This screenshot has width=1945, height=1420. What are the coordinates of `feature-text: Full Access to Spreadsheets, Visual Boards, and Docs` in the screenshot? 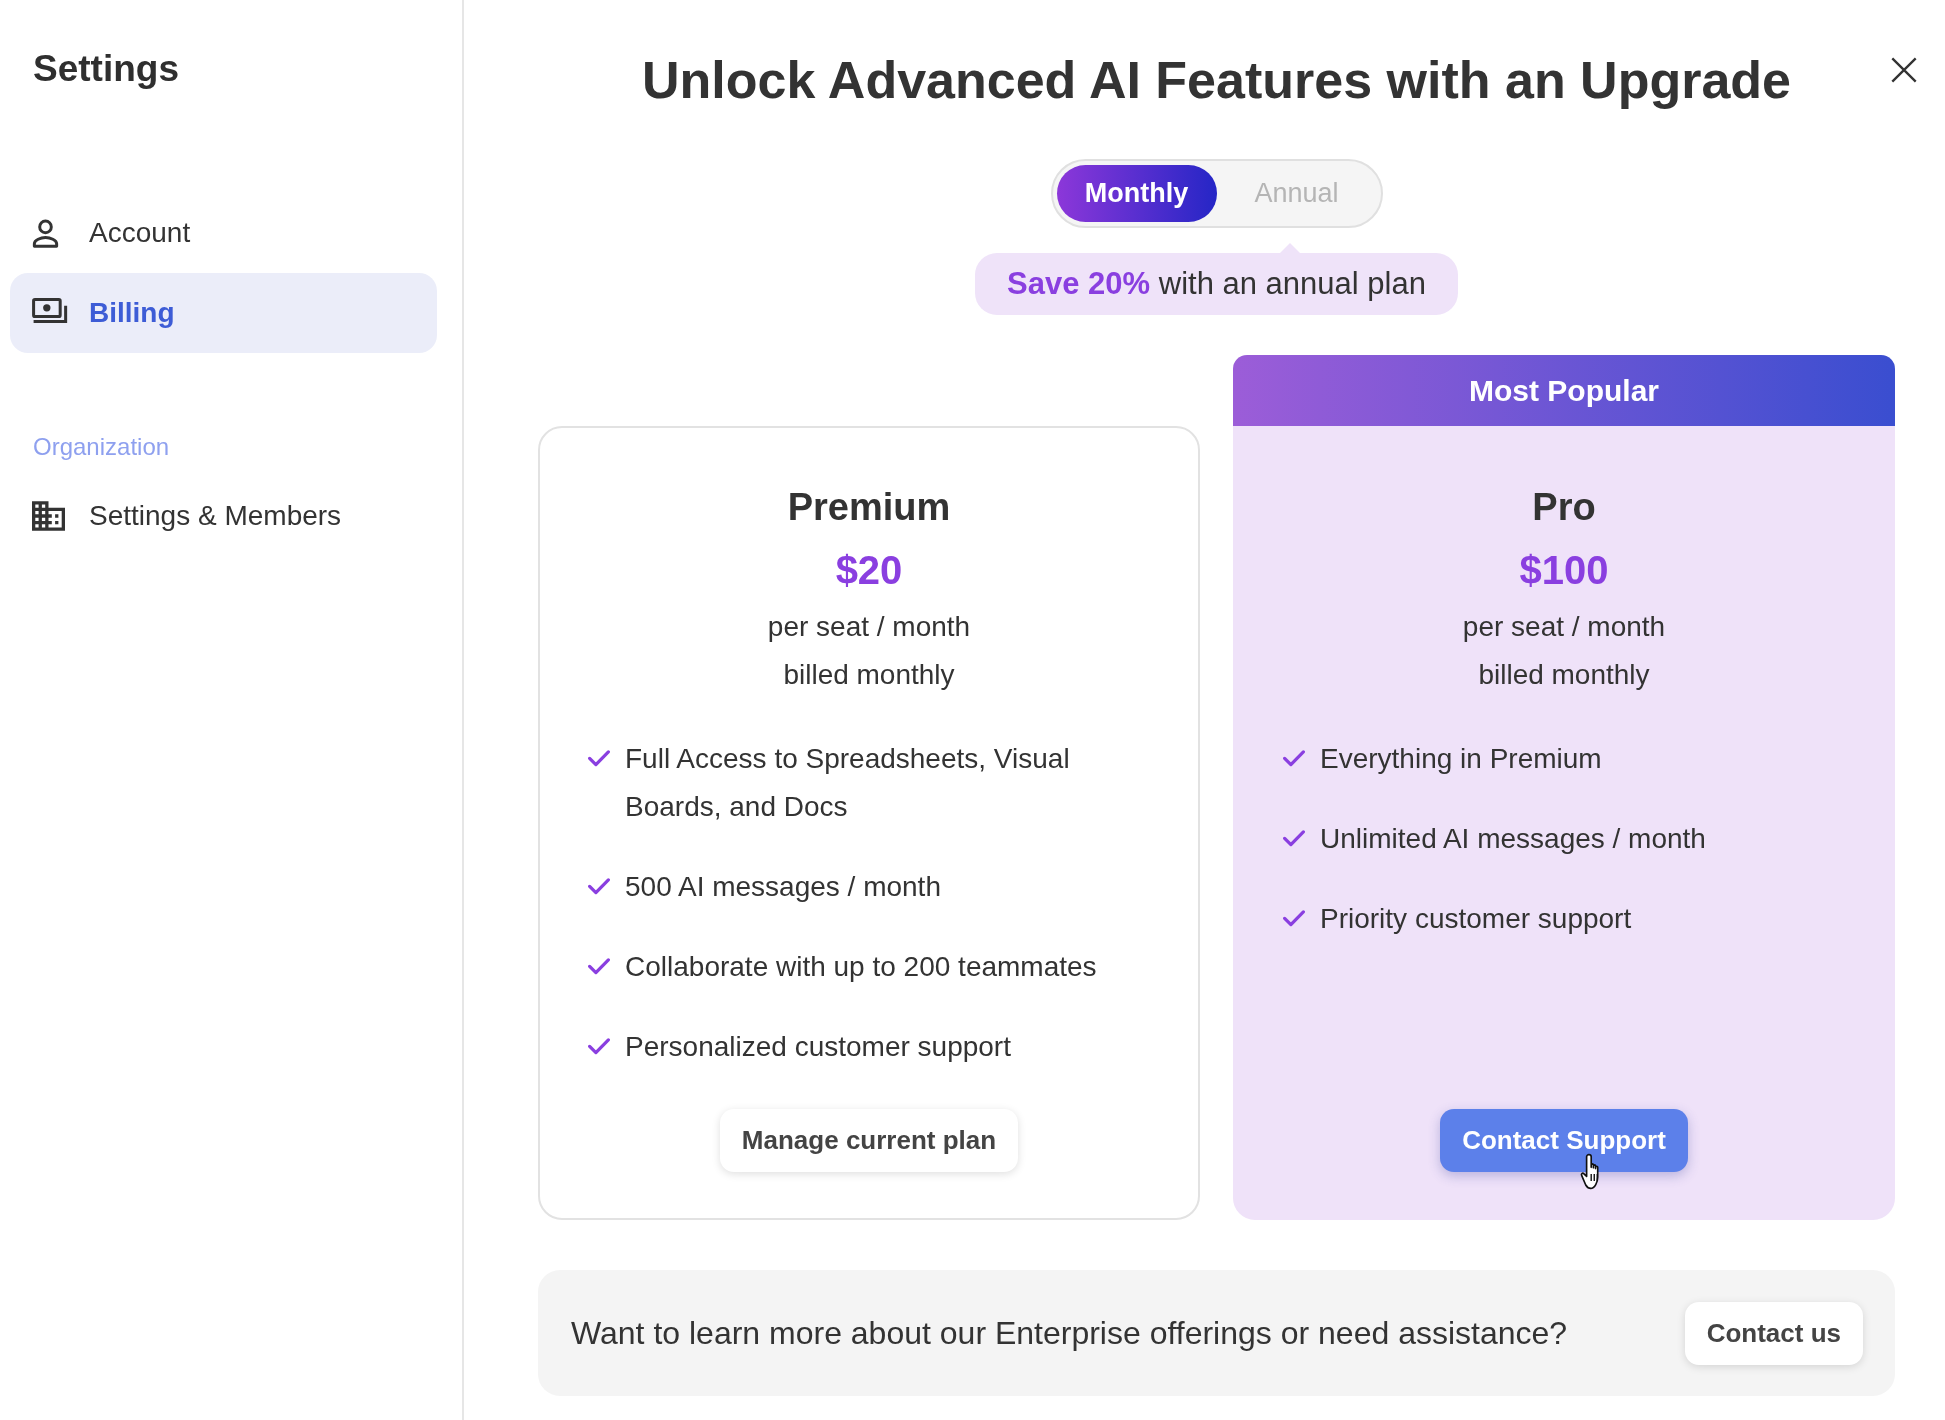 It's located at (848, 783).